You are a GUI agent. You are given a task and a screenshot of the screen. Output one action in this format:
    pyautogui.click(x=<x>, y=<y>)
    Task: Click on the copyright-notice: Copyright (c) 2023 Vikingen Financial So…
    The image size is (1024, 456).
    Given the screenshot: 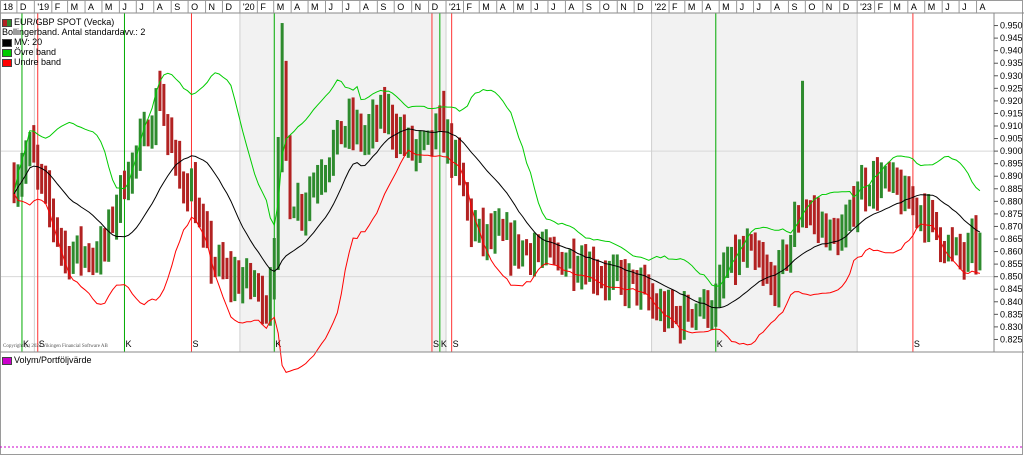 What is the action you would take?
    pyautogui.click(x=55, y=346)
    